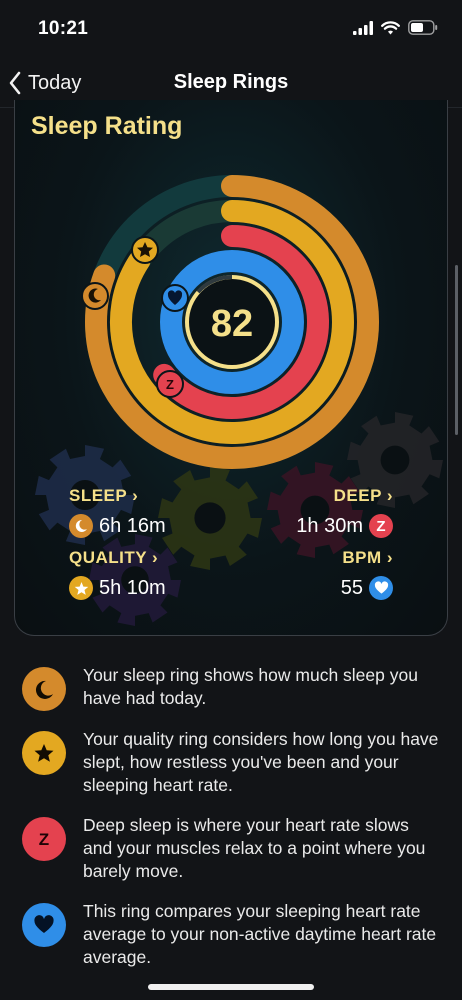 This screenshot has width=462, height=1000. What do you see at coordinates (344, 496) in the screenshot?
I see `deep-stat-label: DEEP ›` at bounding box center [344, 496].